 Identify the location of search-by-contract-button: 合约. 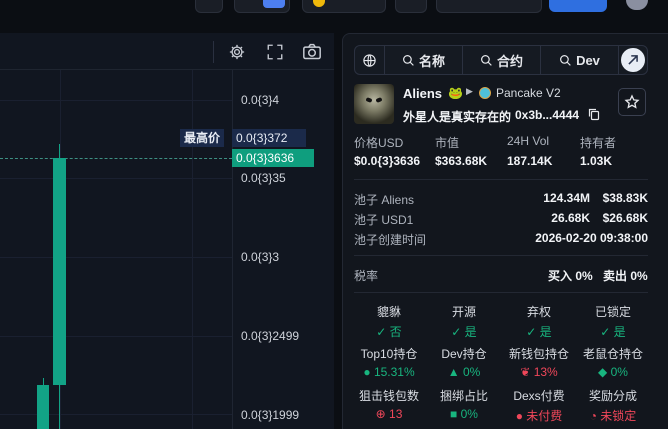
(501, 60).